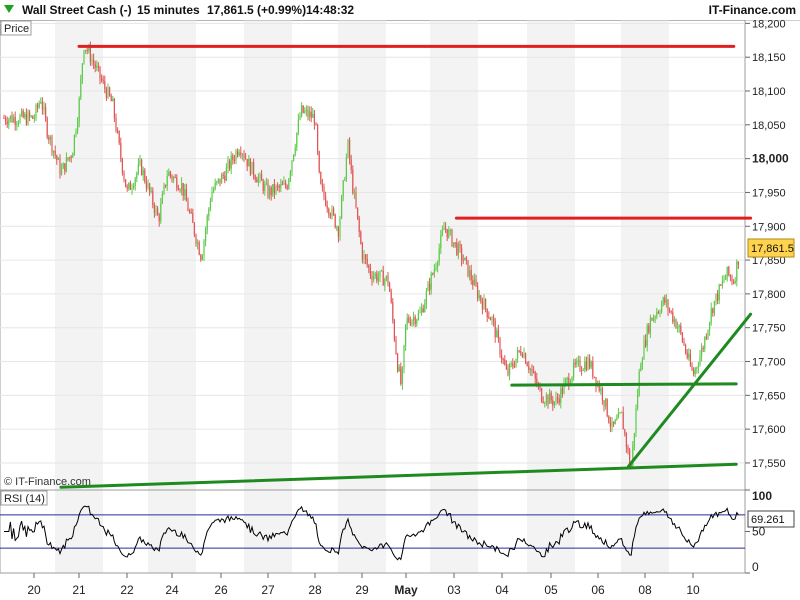 The image size is (800, 600). I want to click on y-tick-label: 17,600, so click(769, 430).